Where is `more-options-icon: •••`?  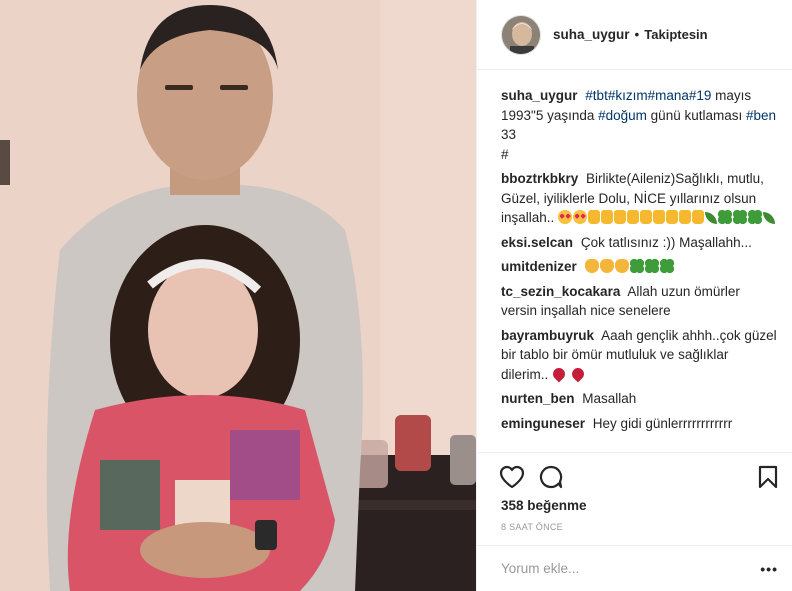
more-options-icon: ••• is located at coordinates (769, 569).